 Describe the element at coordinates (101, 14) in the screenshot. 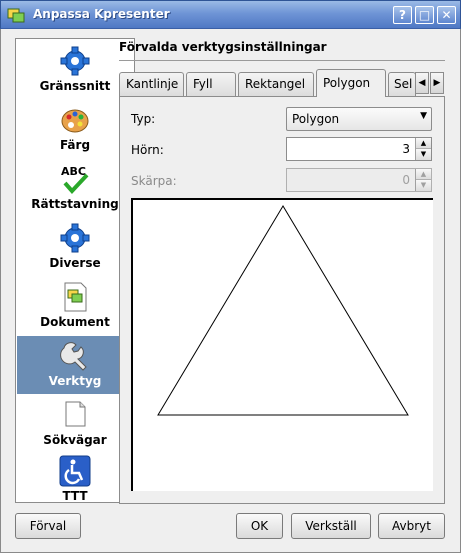

I see `window-title: Anpassa Kpresenter` at that location.